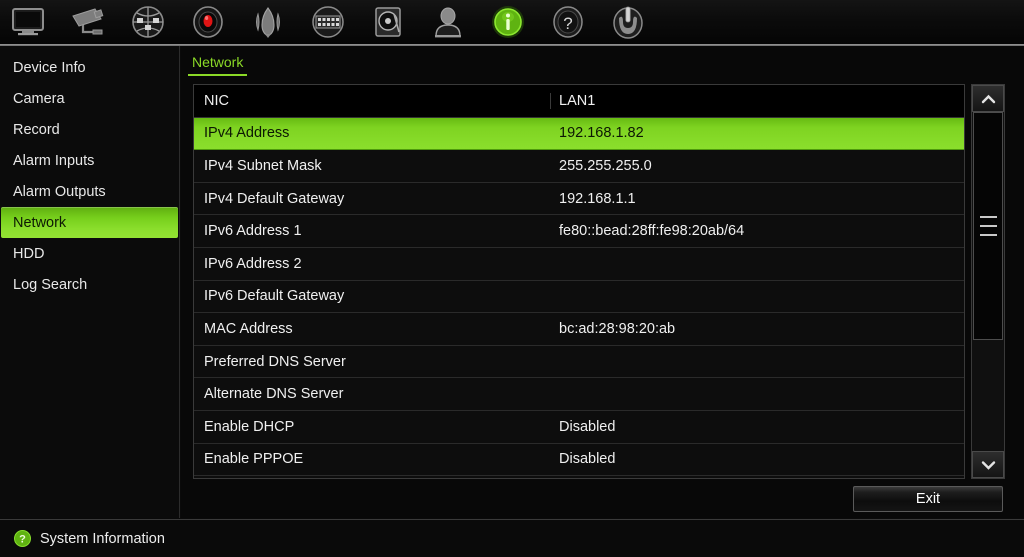 The height and width of the screenshot is (557, 1024). What do you see at coordinates (512, 538) in the screenshot?
I see `status-bar: ? System Information` at bounding box center [512, 538].